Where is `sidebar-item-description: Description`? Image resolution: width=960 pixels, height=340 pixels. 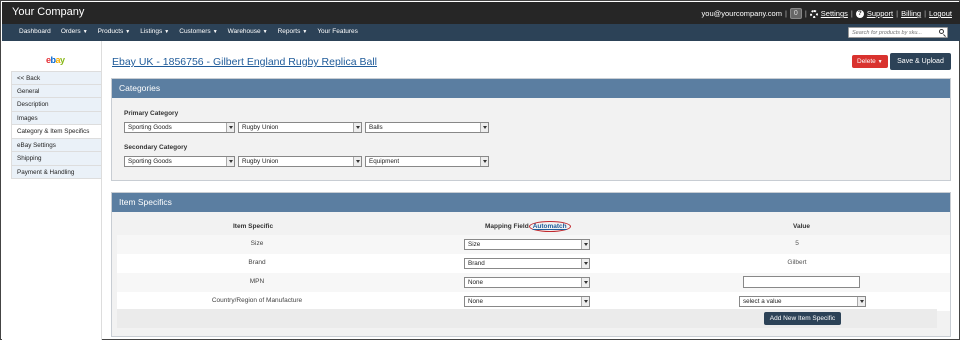
sidebar-item-description: Description is located at coordinates (56, 105).